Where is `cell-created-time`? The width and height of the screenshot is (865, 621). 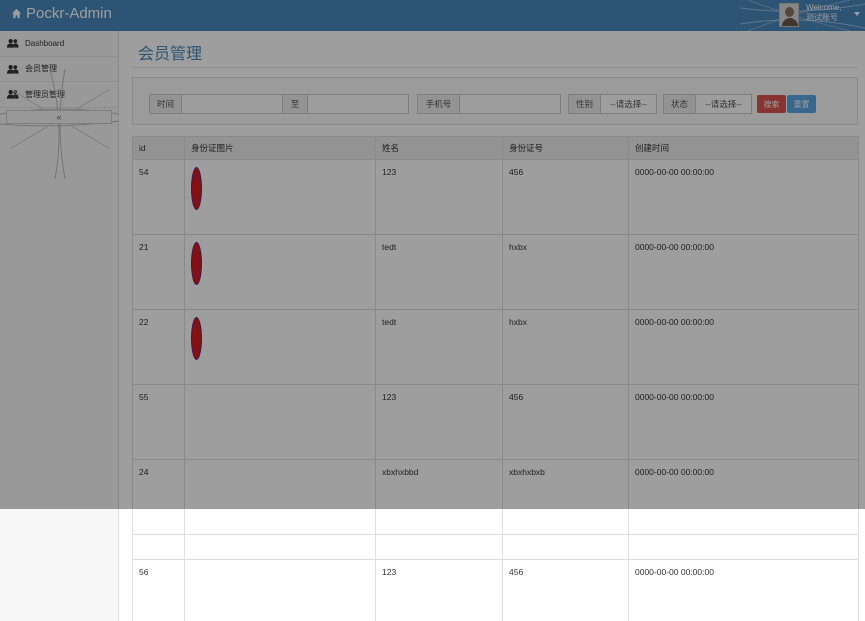
cell-created-time is located at coordinates (743, 547).